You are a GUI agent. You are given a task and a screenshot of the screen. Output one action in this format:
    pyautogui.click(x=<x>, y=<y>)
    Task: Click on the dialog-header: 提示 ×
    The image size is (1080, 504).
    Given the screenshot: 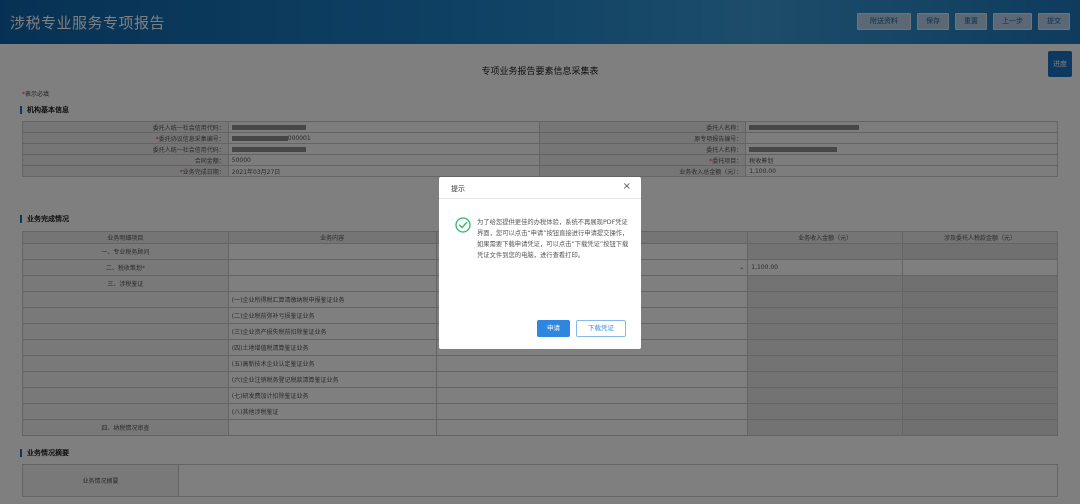 What is the action you would take?
    pyautogui.click(x=540, y=188)
    